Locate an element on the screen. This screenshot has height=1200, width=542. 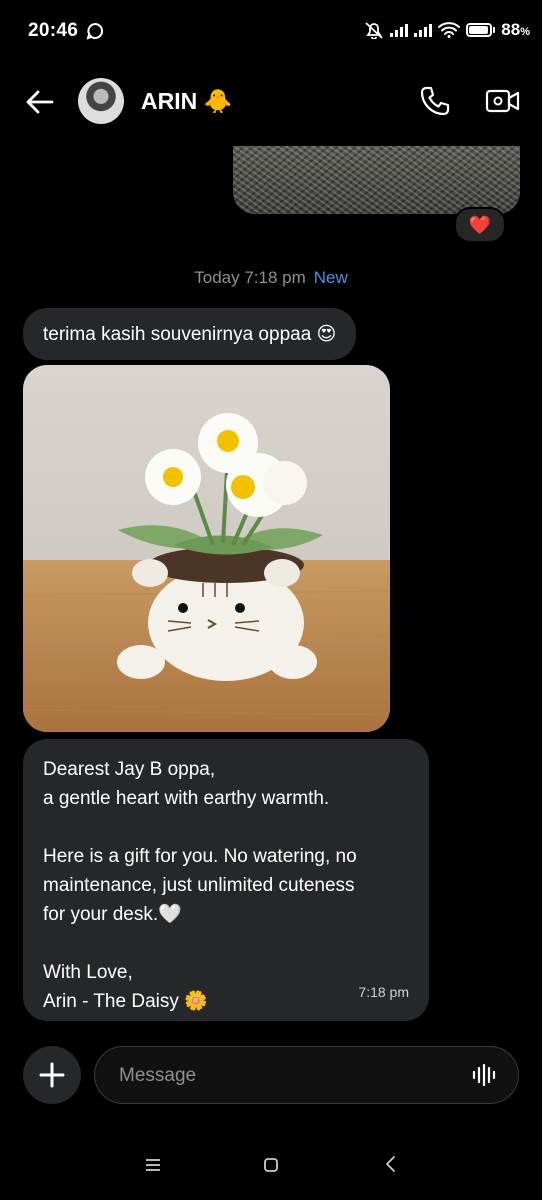
battery-unit: % is located at coordinates (525, 32).